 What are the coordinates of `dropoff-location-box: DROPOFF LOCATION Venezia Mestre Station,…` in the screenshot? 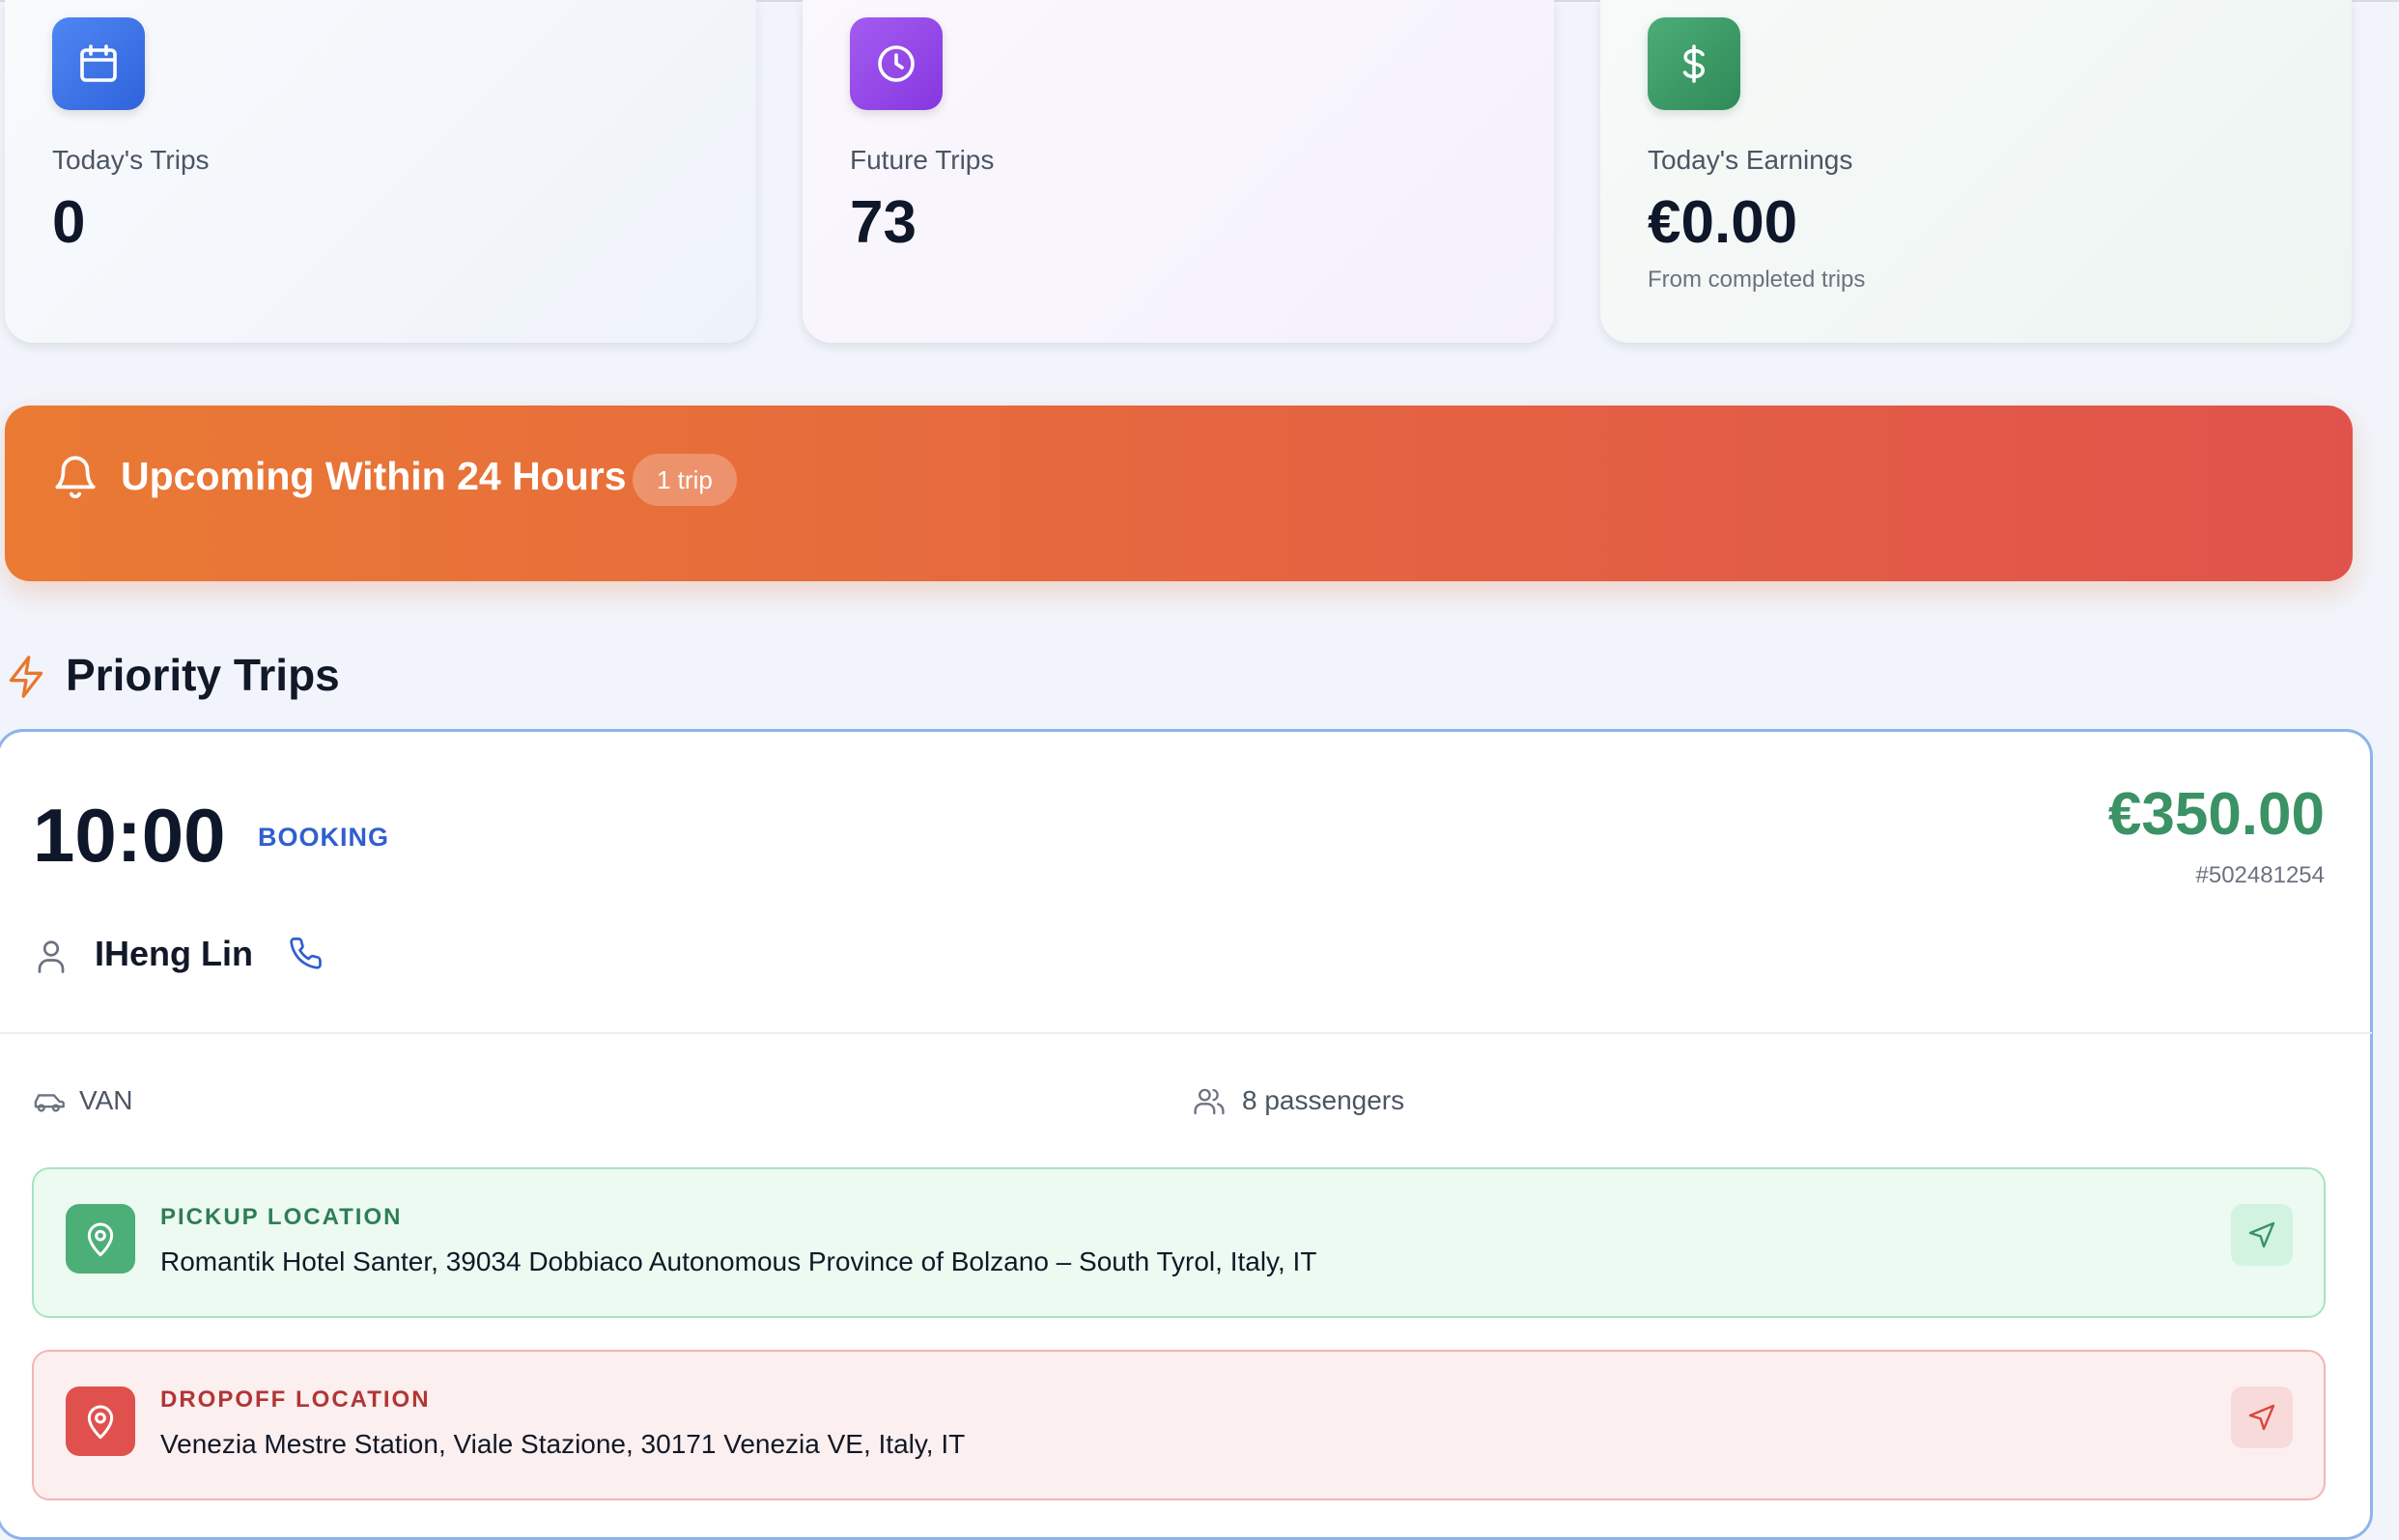 It's located at (1179, 1425).